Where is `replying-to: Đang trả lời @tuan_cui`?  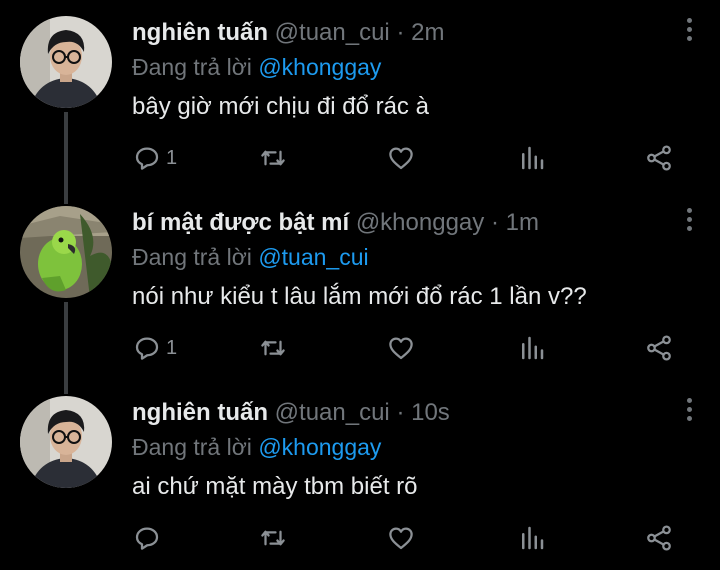
replying-to: Đang trả lời @tuan_cui is located at coordinates (250, 257).